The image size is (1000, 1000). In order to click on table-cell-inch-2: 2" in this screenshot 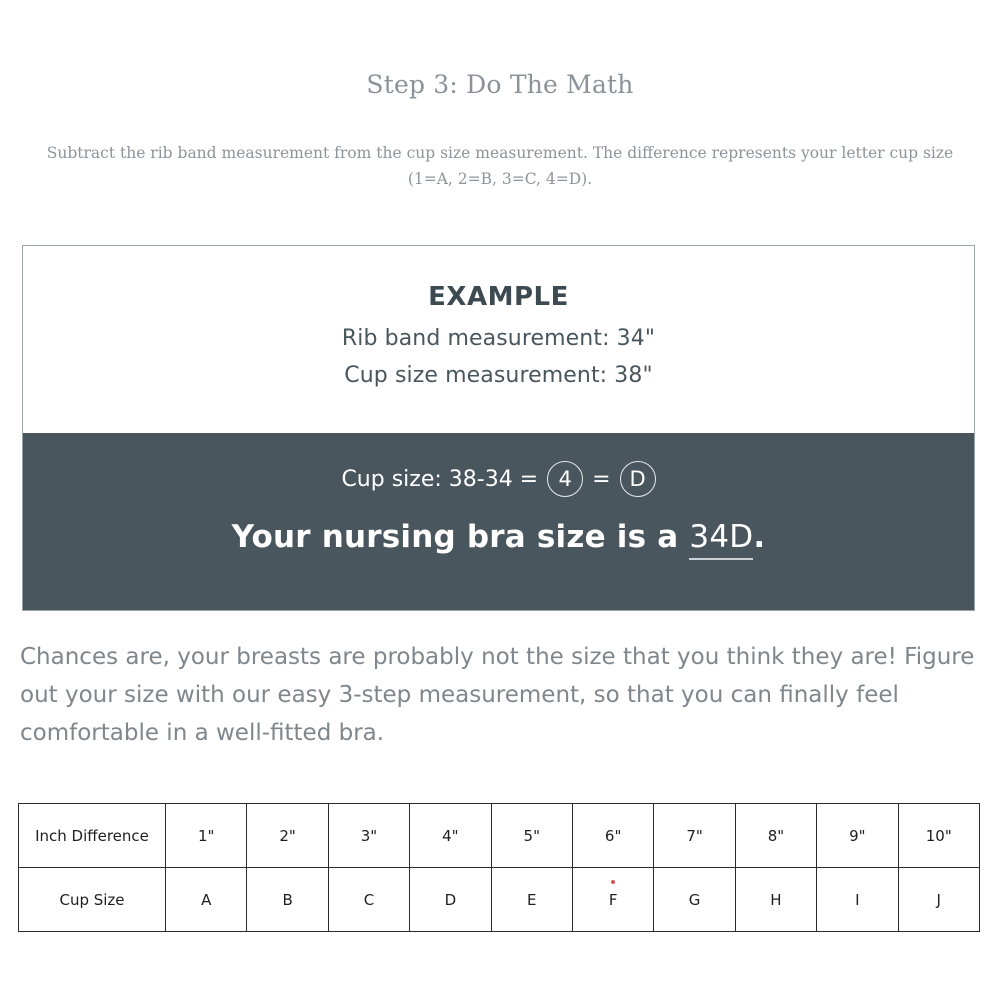, I will do `click(287, 835)`.